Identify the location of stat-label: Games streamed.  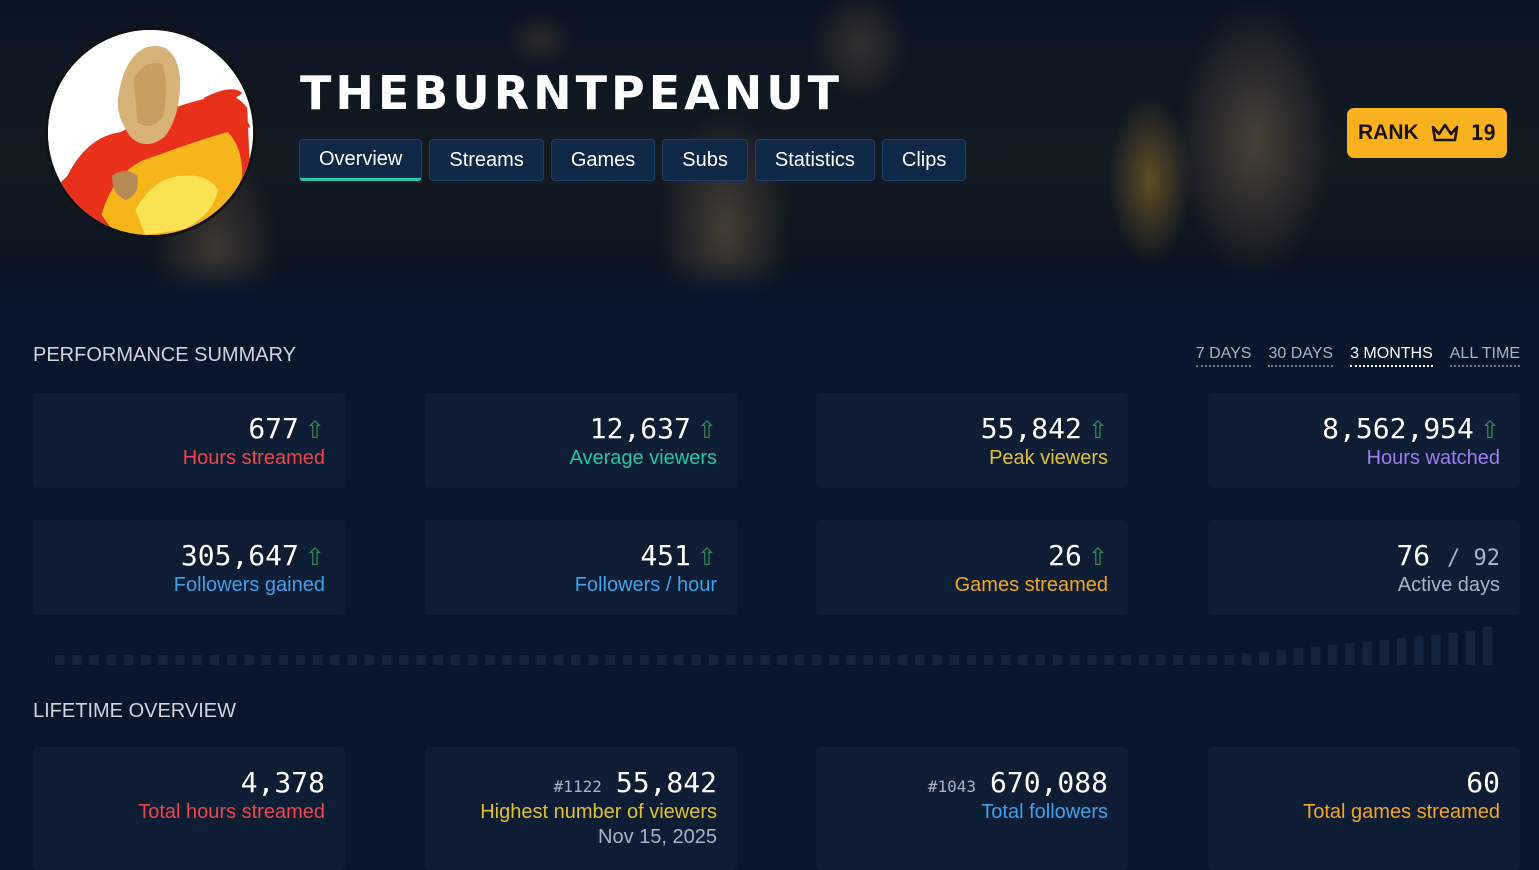
(1031, 585).